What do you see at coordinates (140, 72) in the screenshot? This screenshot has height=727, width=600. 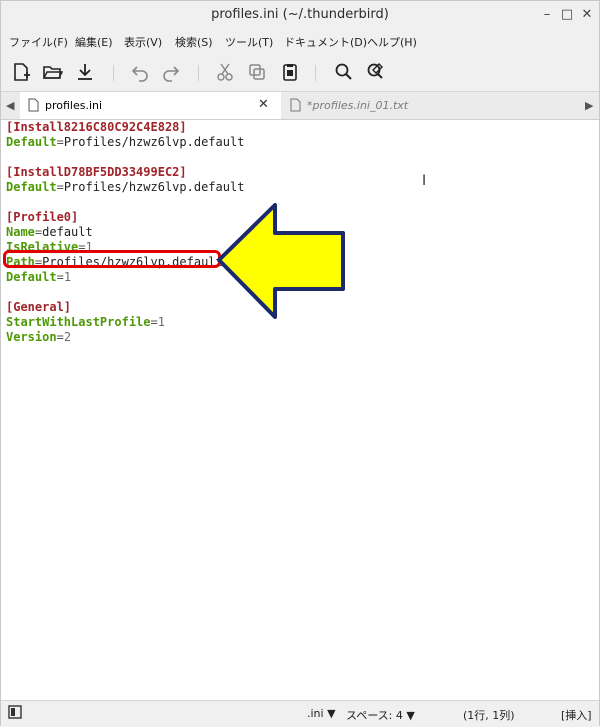 I see `undo-icon` at bounding box center [140, 72].